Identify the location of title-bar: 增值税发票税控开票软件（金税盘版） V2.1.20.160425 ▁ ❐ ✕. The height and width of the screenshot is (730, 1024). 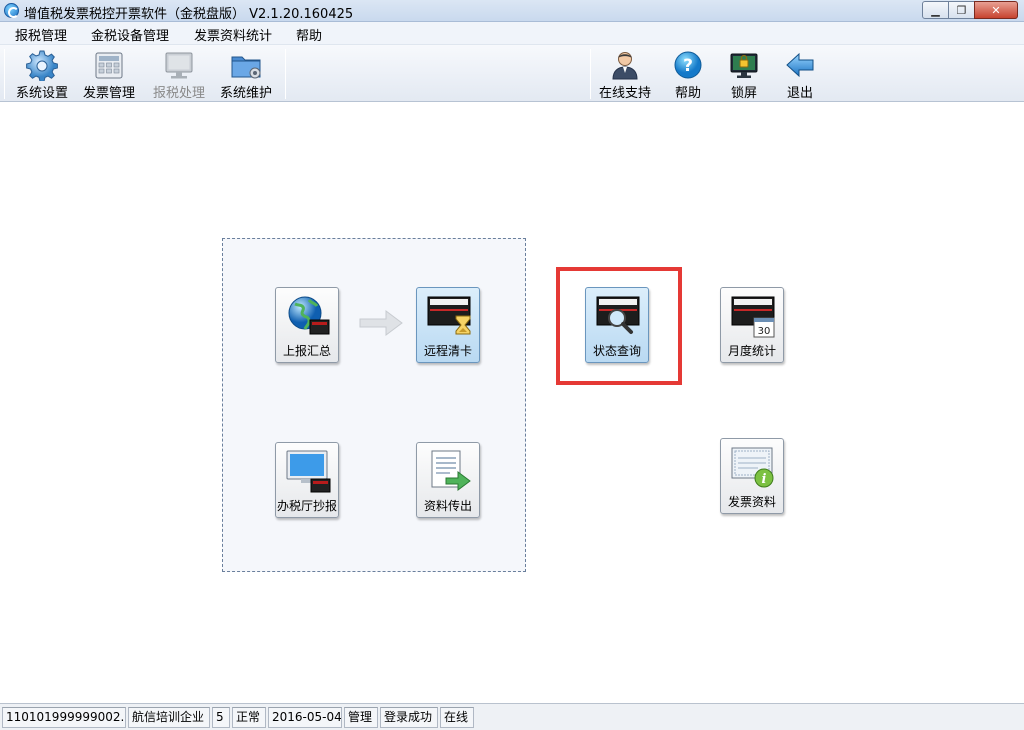
(512, 11).